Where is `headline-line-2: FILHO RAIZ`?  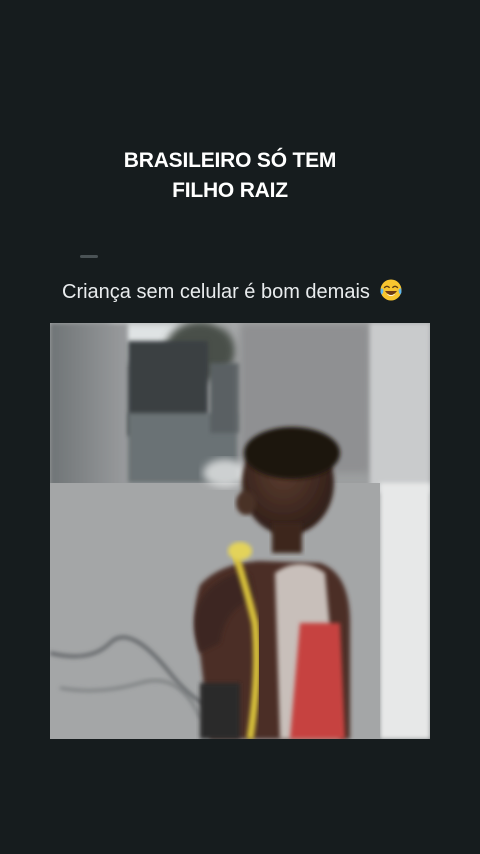
headline-line-2: FILHO RAIZ is located at coordinates (230, 190).